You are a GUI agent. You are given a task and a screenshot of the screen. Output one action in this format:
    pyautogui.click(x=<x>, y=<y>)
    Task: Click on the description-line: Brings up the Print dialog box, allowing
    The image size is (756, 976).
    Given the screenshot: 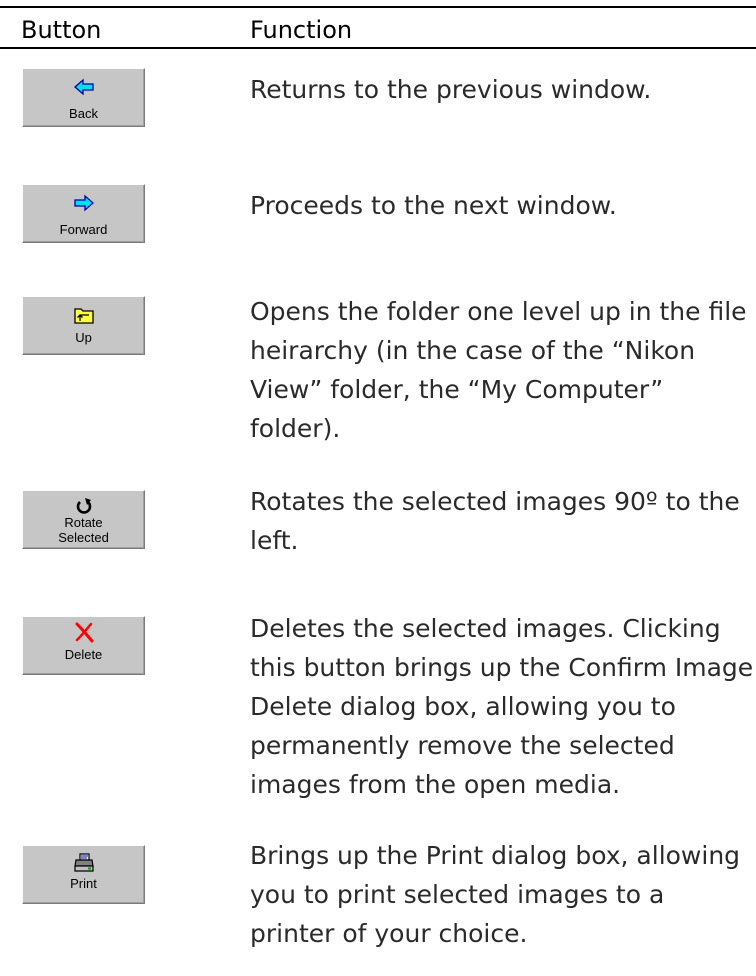 What is the action you would take?
    pyautogui.click(x=495, y=855)
    